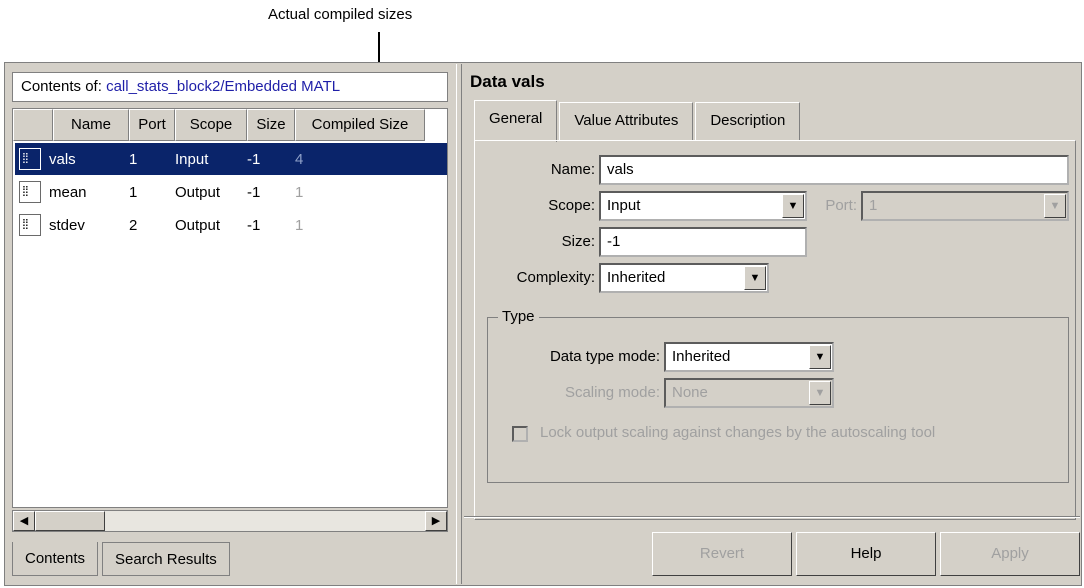  I want to click on size-label: Size:, so click(578, 241).